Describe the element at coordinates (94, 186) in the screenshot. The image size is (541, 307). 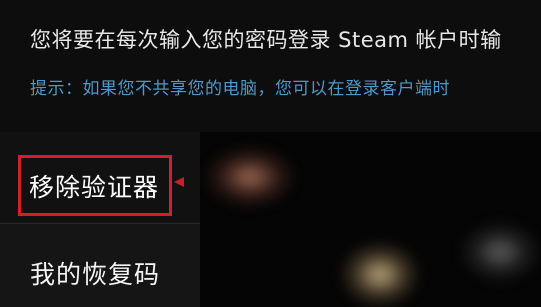
I see `remove-authenticator-label: 移除验证器` at that location.